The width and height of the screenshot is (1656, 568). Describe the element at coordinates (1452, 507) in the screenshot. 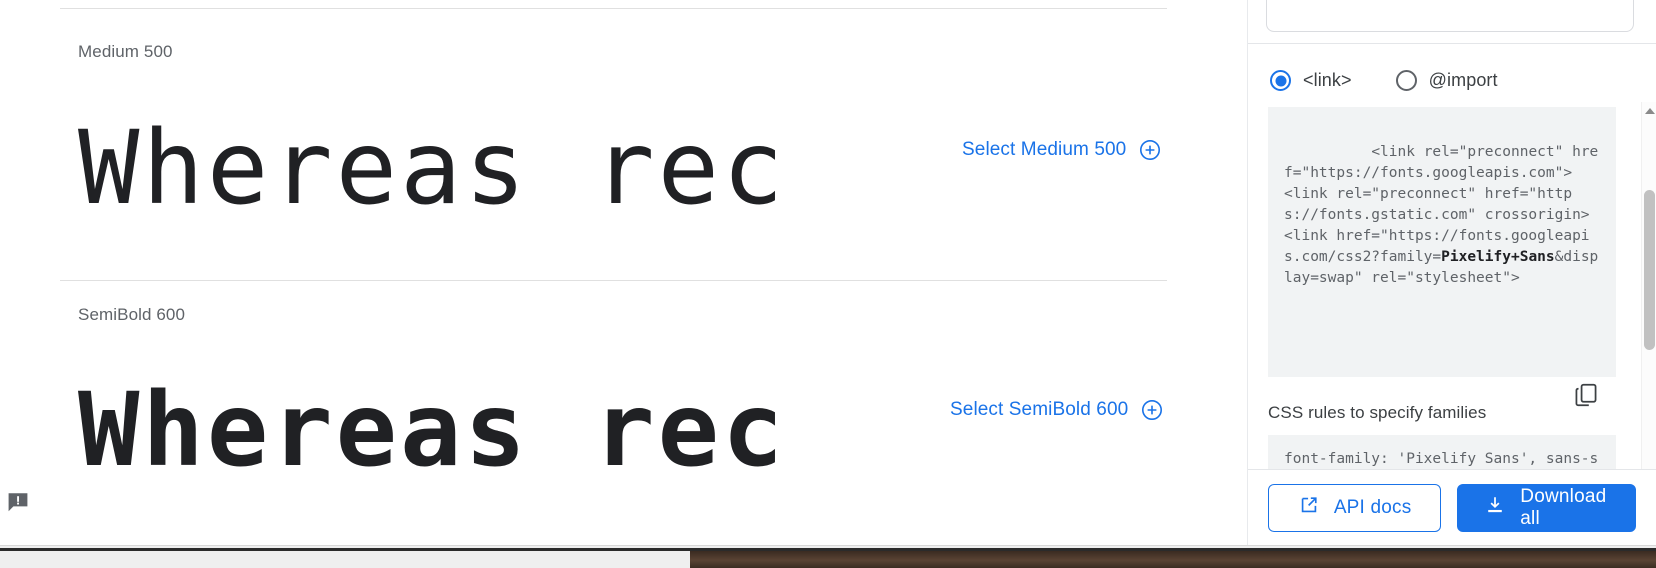

I see `drawer-footer: API docs Download all` at that location.